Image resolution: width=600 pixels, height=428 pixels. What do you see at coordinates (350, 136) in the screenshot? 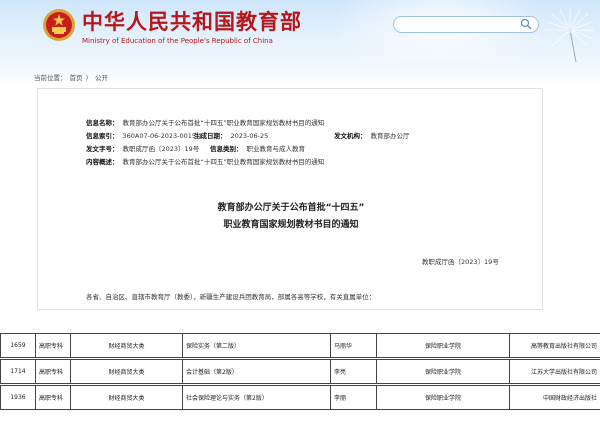
I see `meta-issuer-label: 发文机构：` at bounding box center [350, 136].